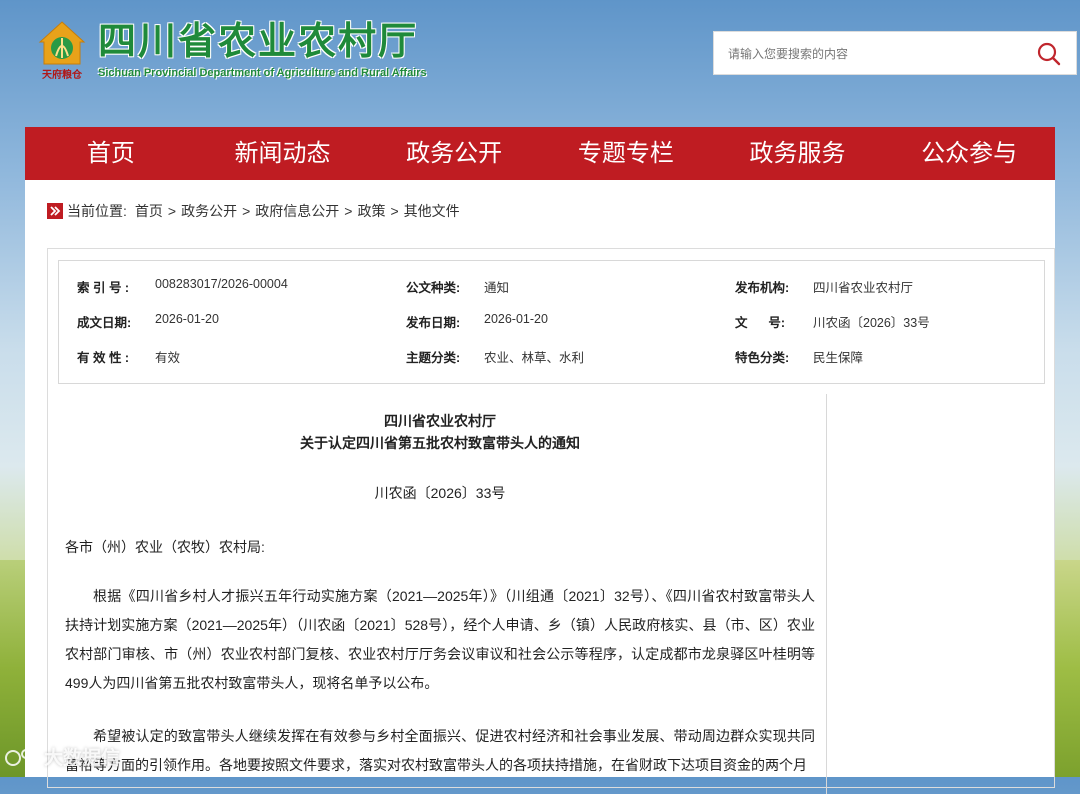  Describe the element at coordinates (497, 288) in the screenshot. I see `meta-doctype-value: 通知` at that location.